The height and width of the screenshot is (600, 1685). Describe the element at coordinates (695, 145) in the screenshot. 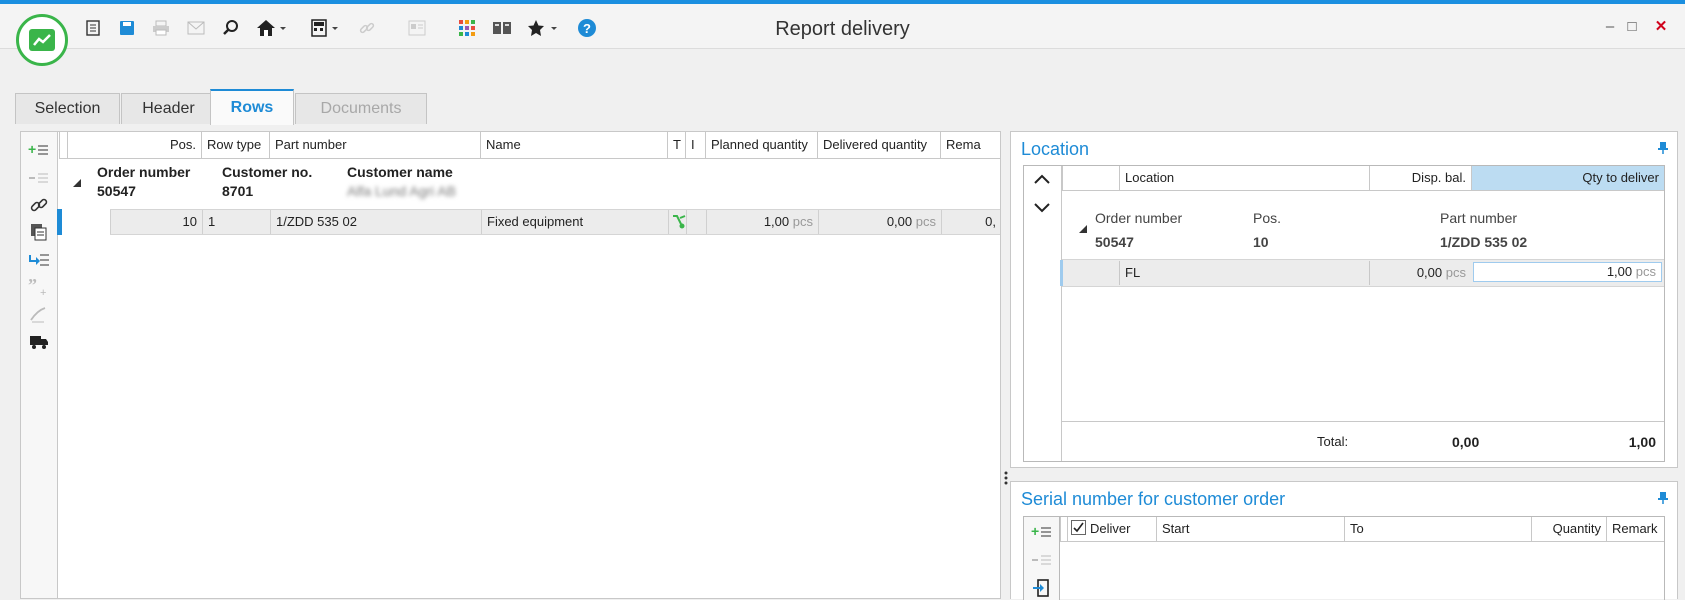

I see `header-i: I` at that location.